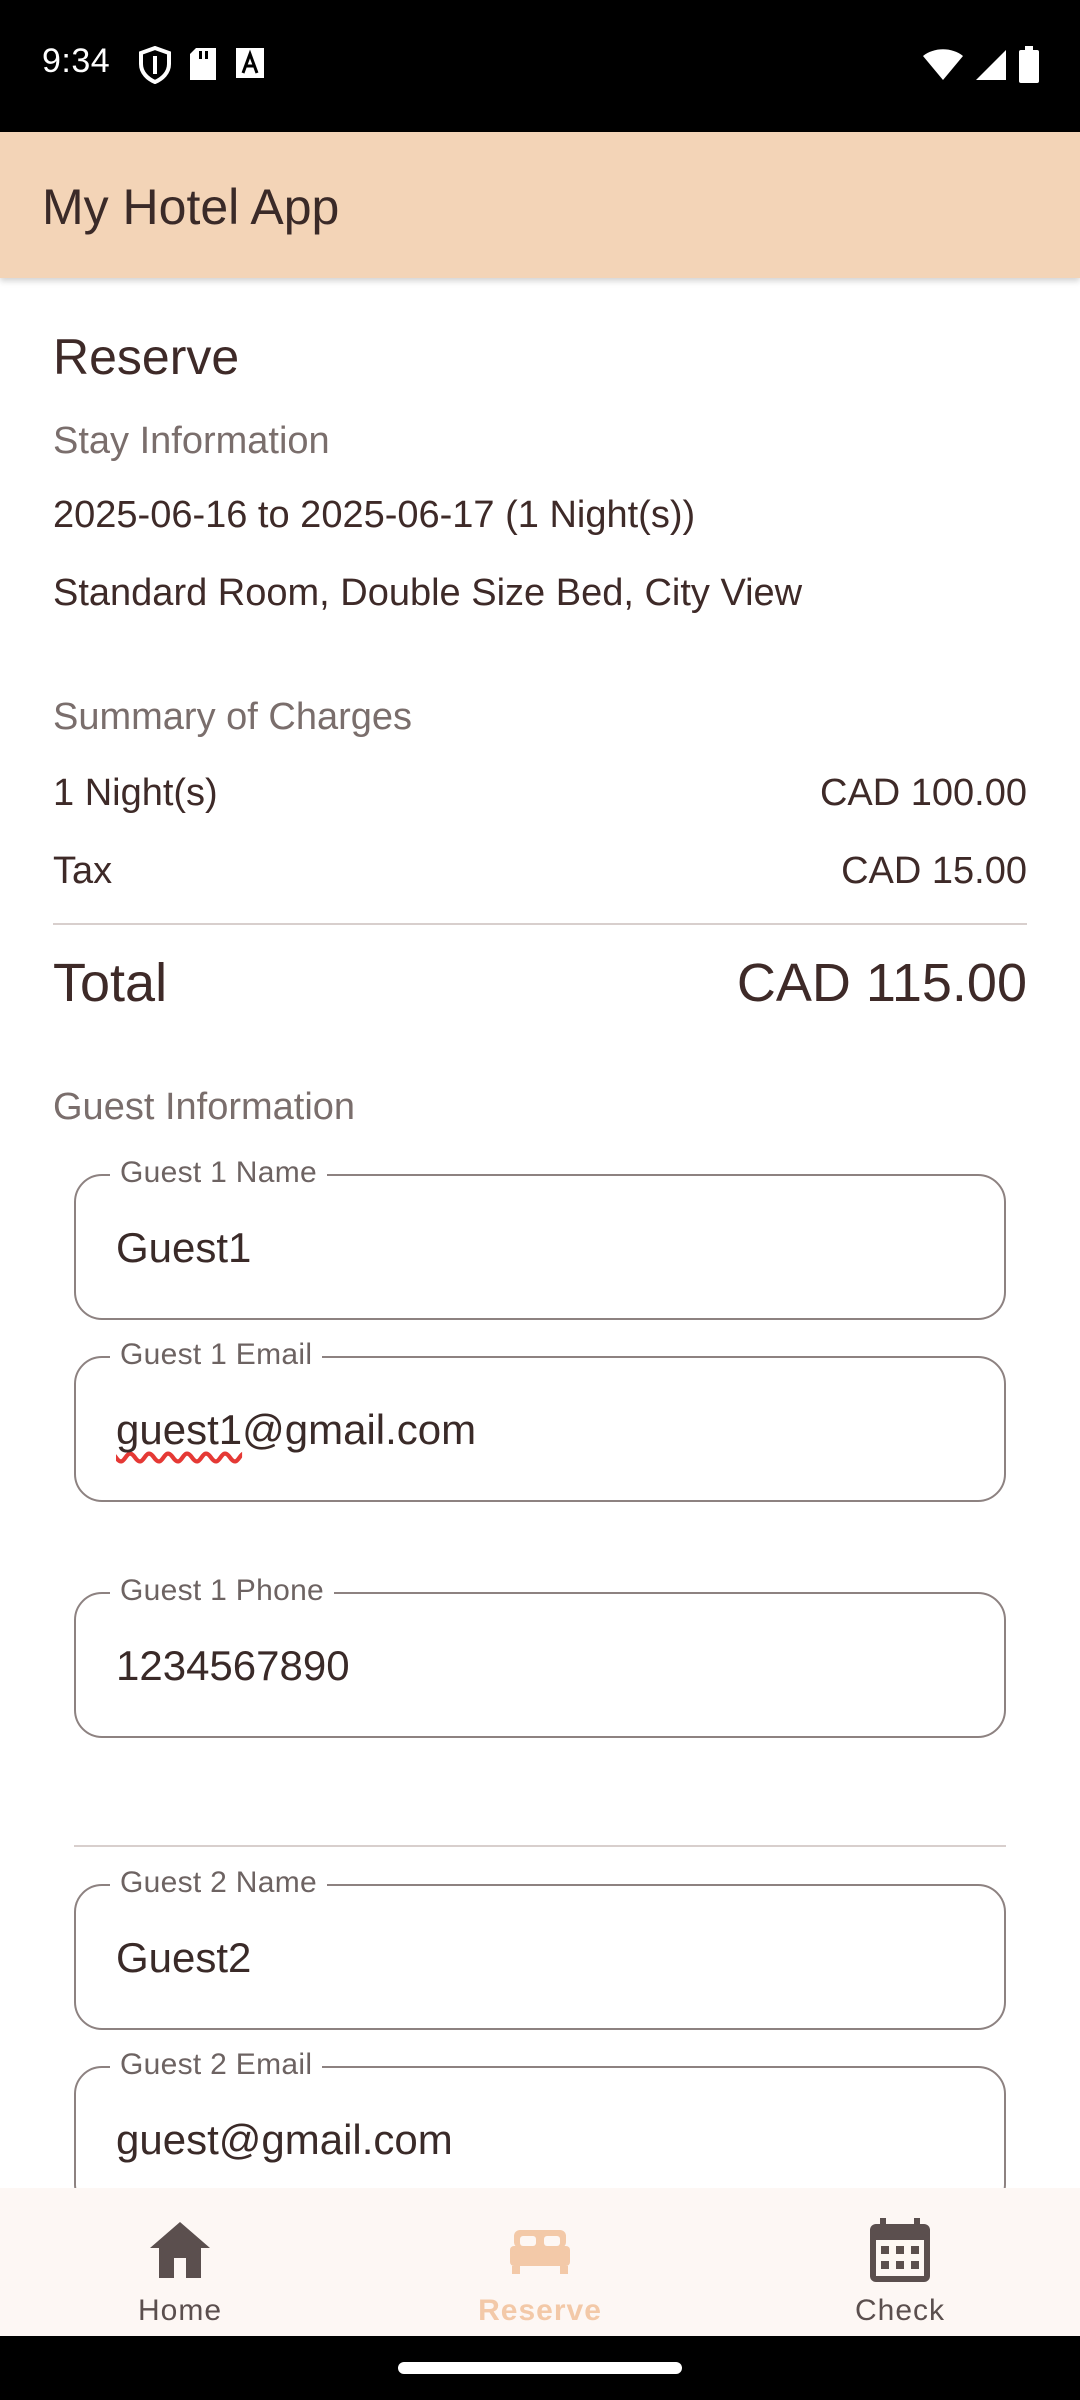 The height and width of the screenshot is (2400, 1080). I want to click on nav-label: Reserve, so click(540, 2310).